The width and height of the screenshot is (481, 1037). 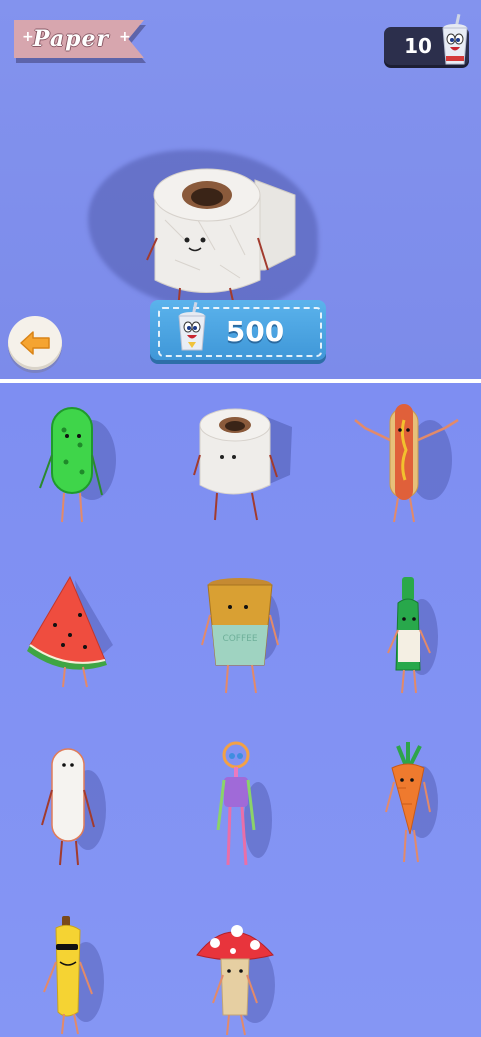 I want to click on character-banana, so click(x=75, y=974).